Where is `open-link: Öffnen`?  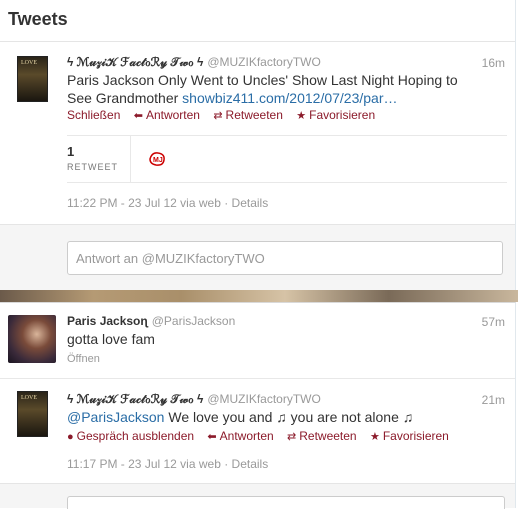 open-link: Öffnen is located at coordinates (83, 359).